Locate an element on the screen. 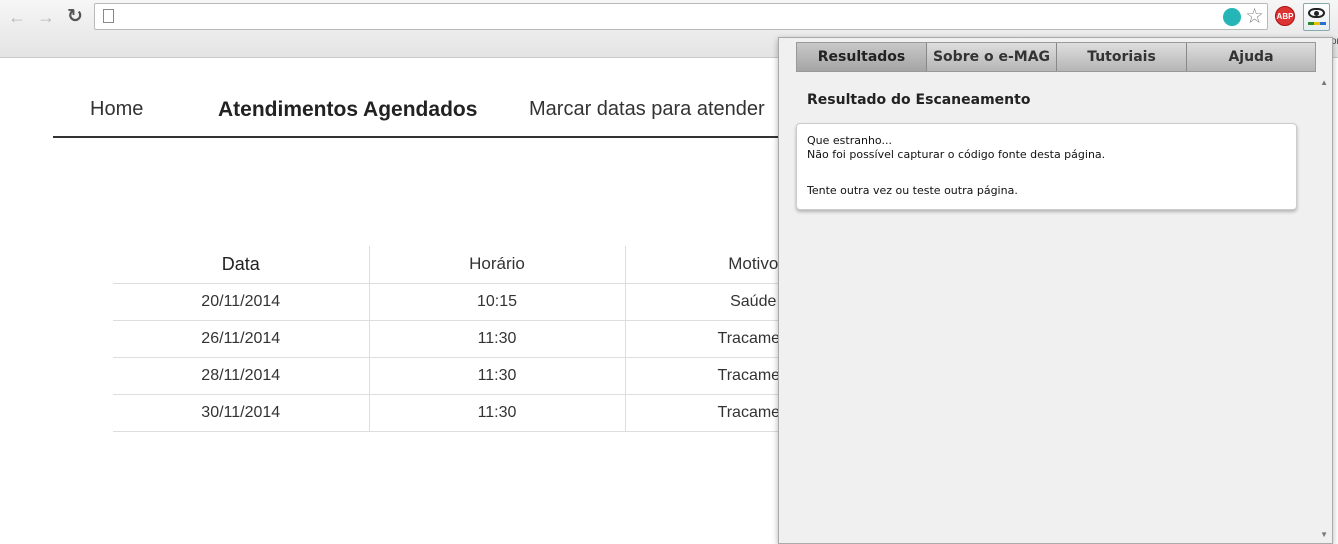 The width and height of the screenshot is (1338, 544). table-row: 20/11/2014 10:15 Saúde is located at coordinates (497, 302).